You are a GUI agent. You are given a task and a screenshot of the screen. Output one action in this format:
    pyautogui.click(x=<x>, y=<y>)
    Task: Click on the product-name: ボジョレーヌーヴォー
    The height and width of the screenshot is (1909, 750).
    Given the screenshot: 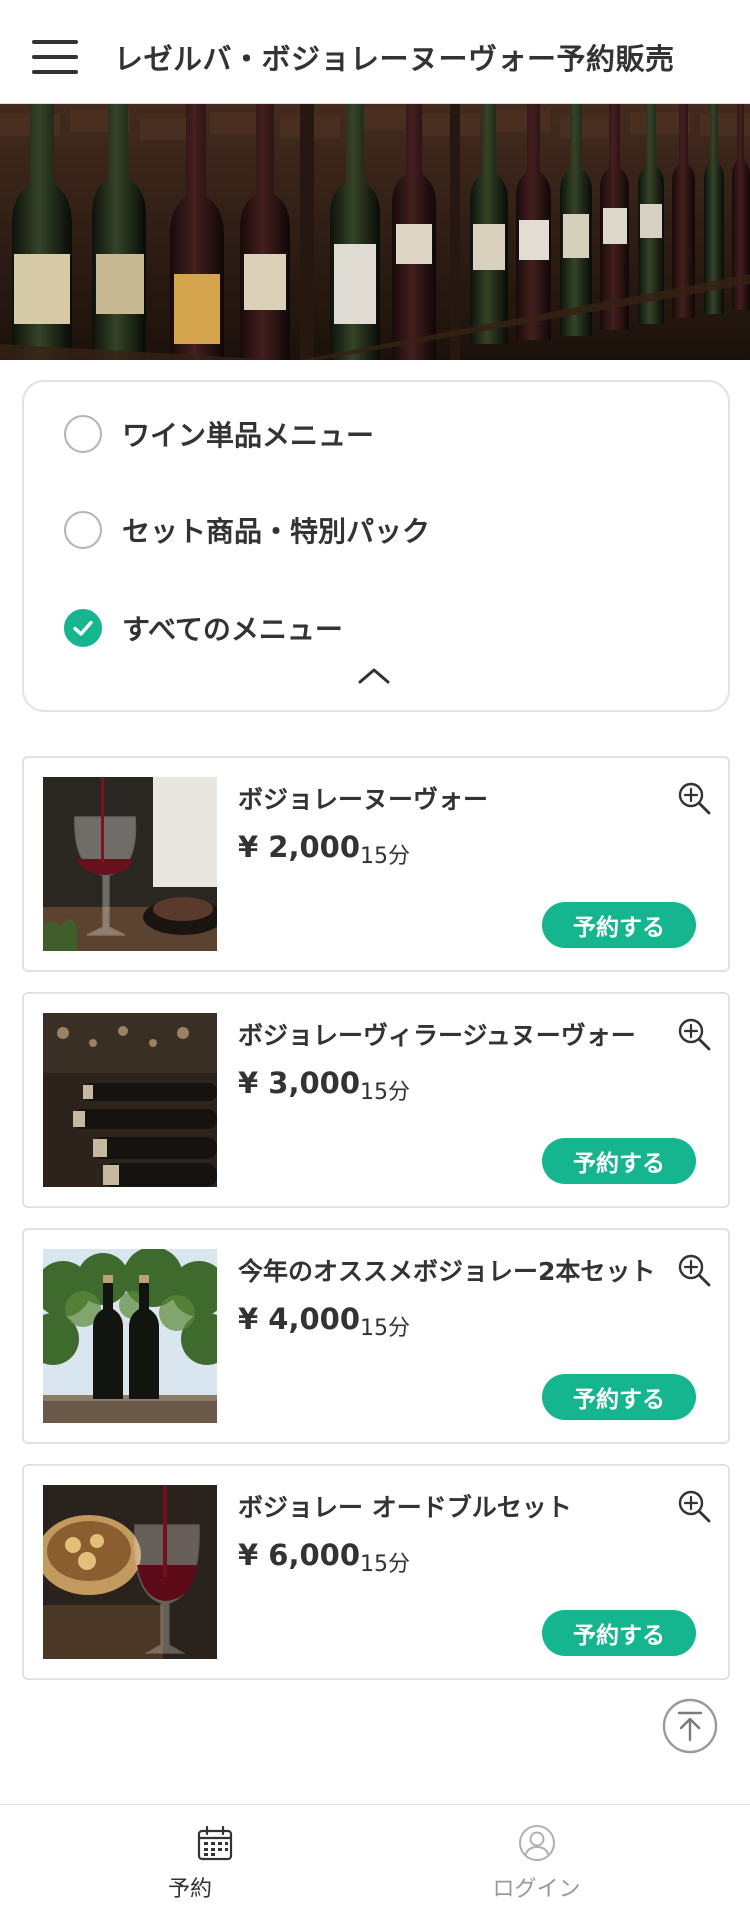 What is the action you would take?
    pyautogui.click(x=363, y=799)
    